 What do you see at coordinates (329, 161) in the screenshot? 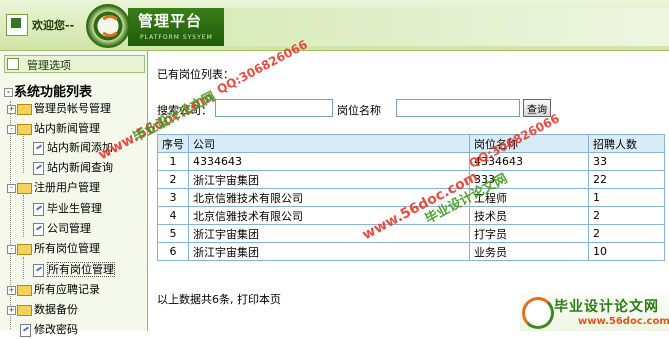
I see `cell-company: 4334643` at bounding box center [329, 161].